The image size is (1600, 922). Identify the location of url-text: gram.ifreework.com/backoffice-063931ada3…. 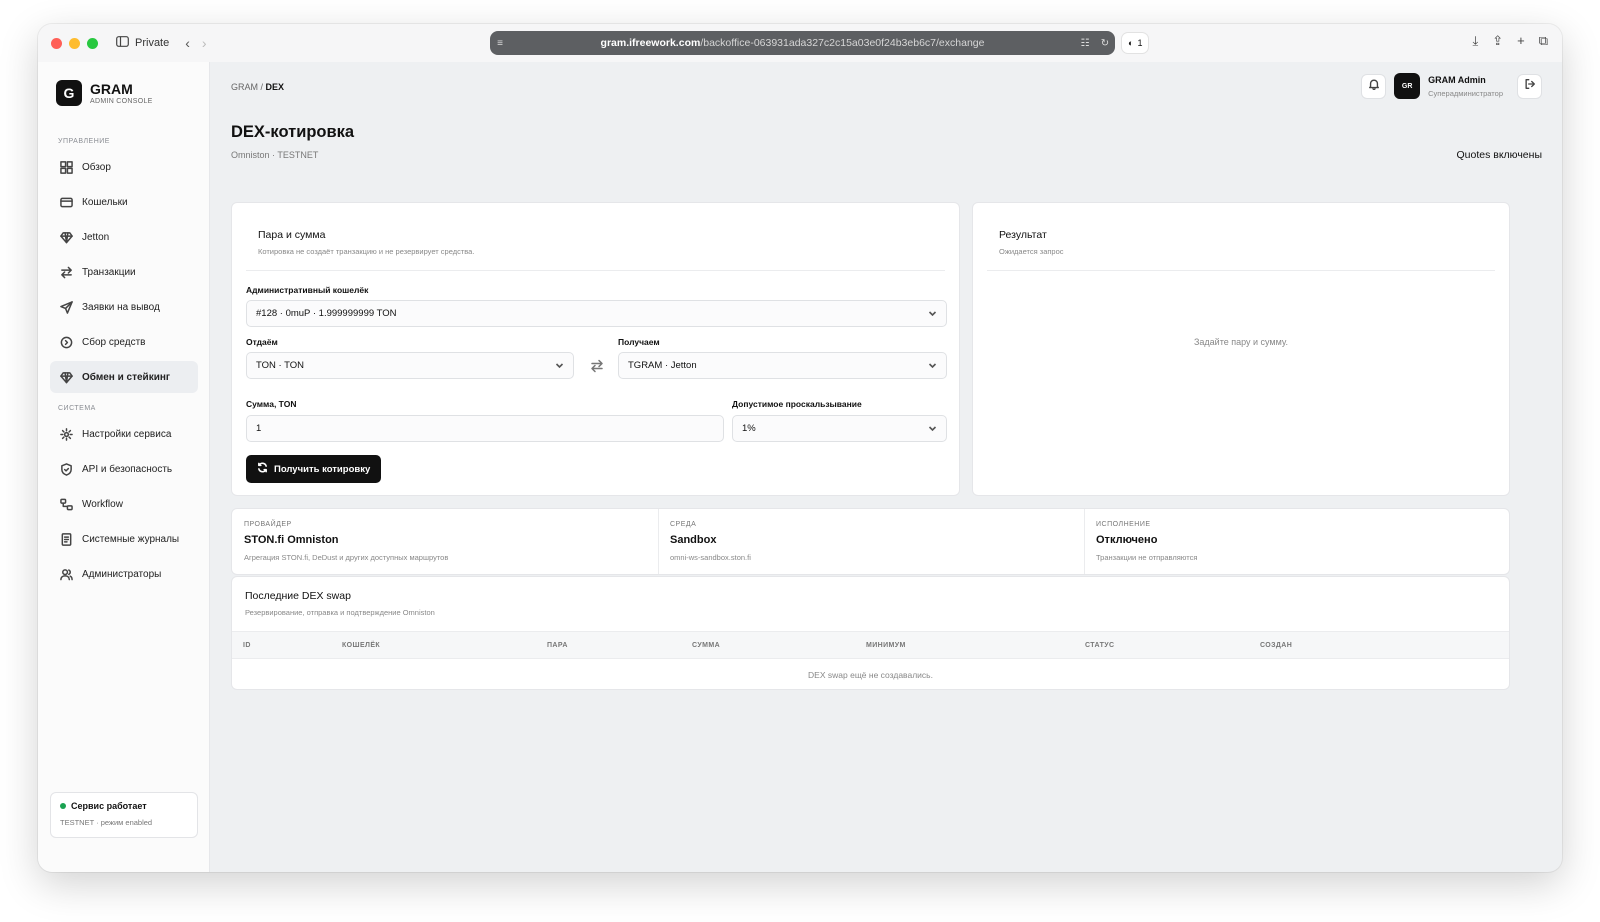
(792, 43).